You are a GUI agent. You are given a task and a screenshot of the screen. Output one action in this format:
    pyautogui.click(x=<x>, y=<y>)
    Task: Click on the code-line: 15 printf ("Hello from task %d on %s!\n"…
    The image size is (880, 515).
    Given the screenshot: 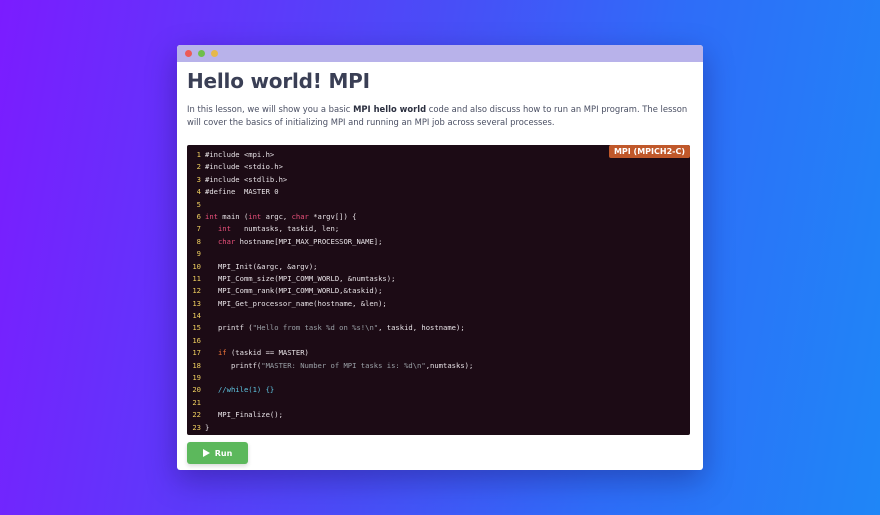 What is the action you would take?
    pyautogui.click(x=438, y=328)
    